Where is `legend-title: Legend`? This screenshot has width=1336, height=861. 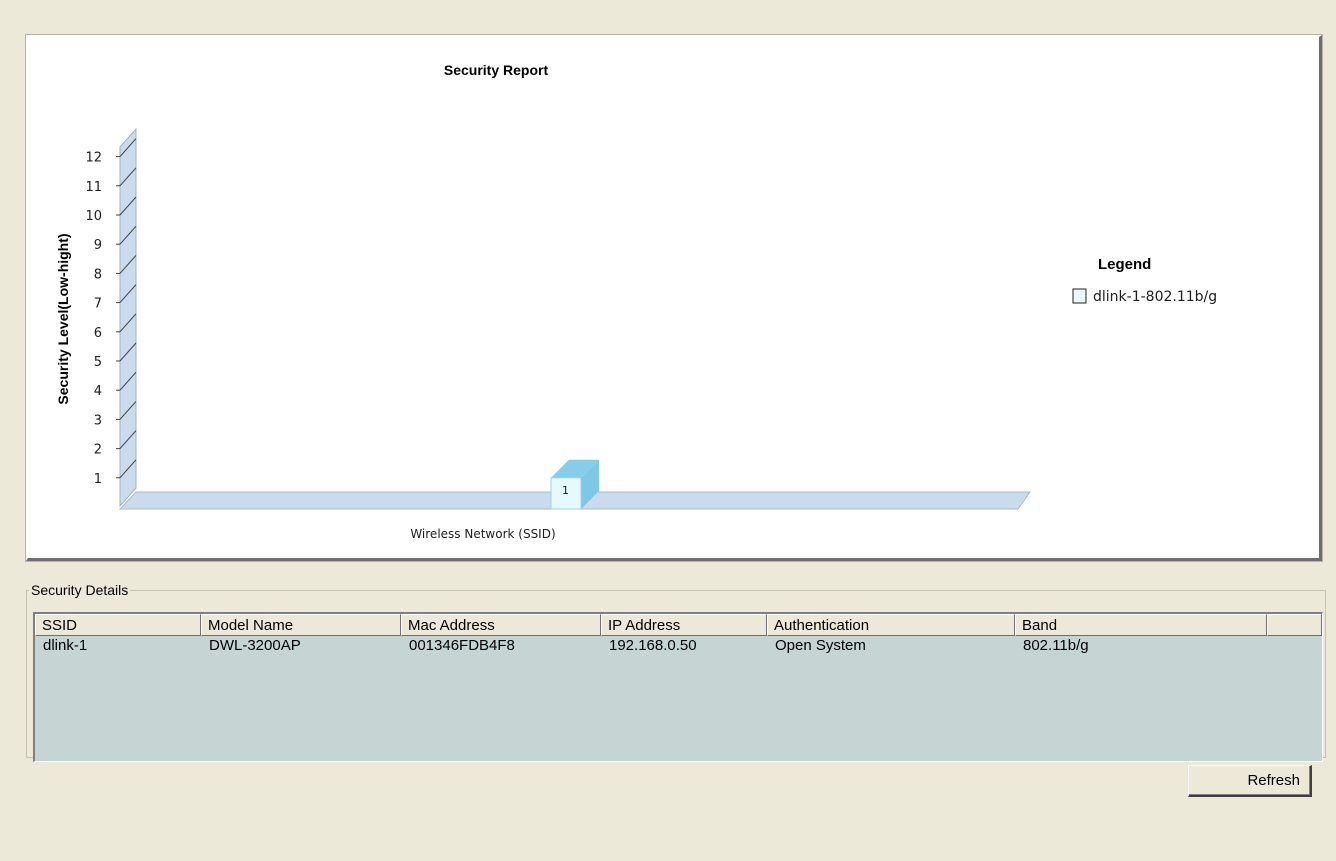 legend-title: Legend is located at coordinates (1124, 264).